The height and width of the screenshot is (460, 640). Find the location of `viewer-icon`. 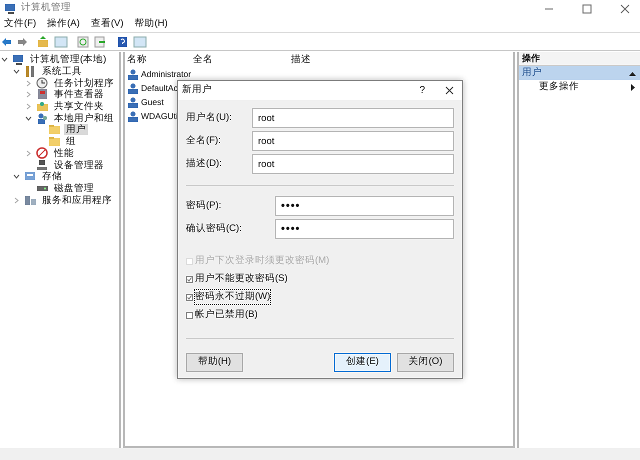

viewer-icon is located at coordinates (42, 95).